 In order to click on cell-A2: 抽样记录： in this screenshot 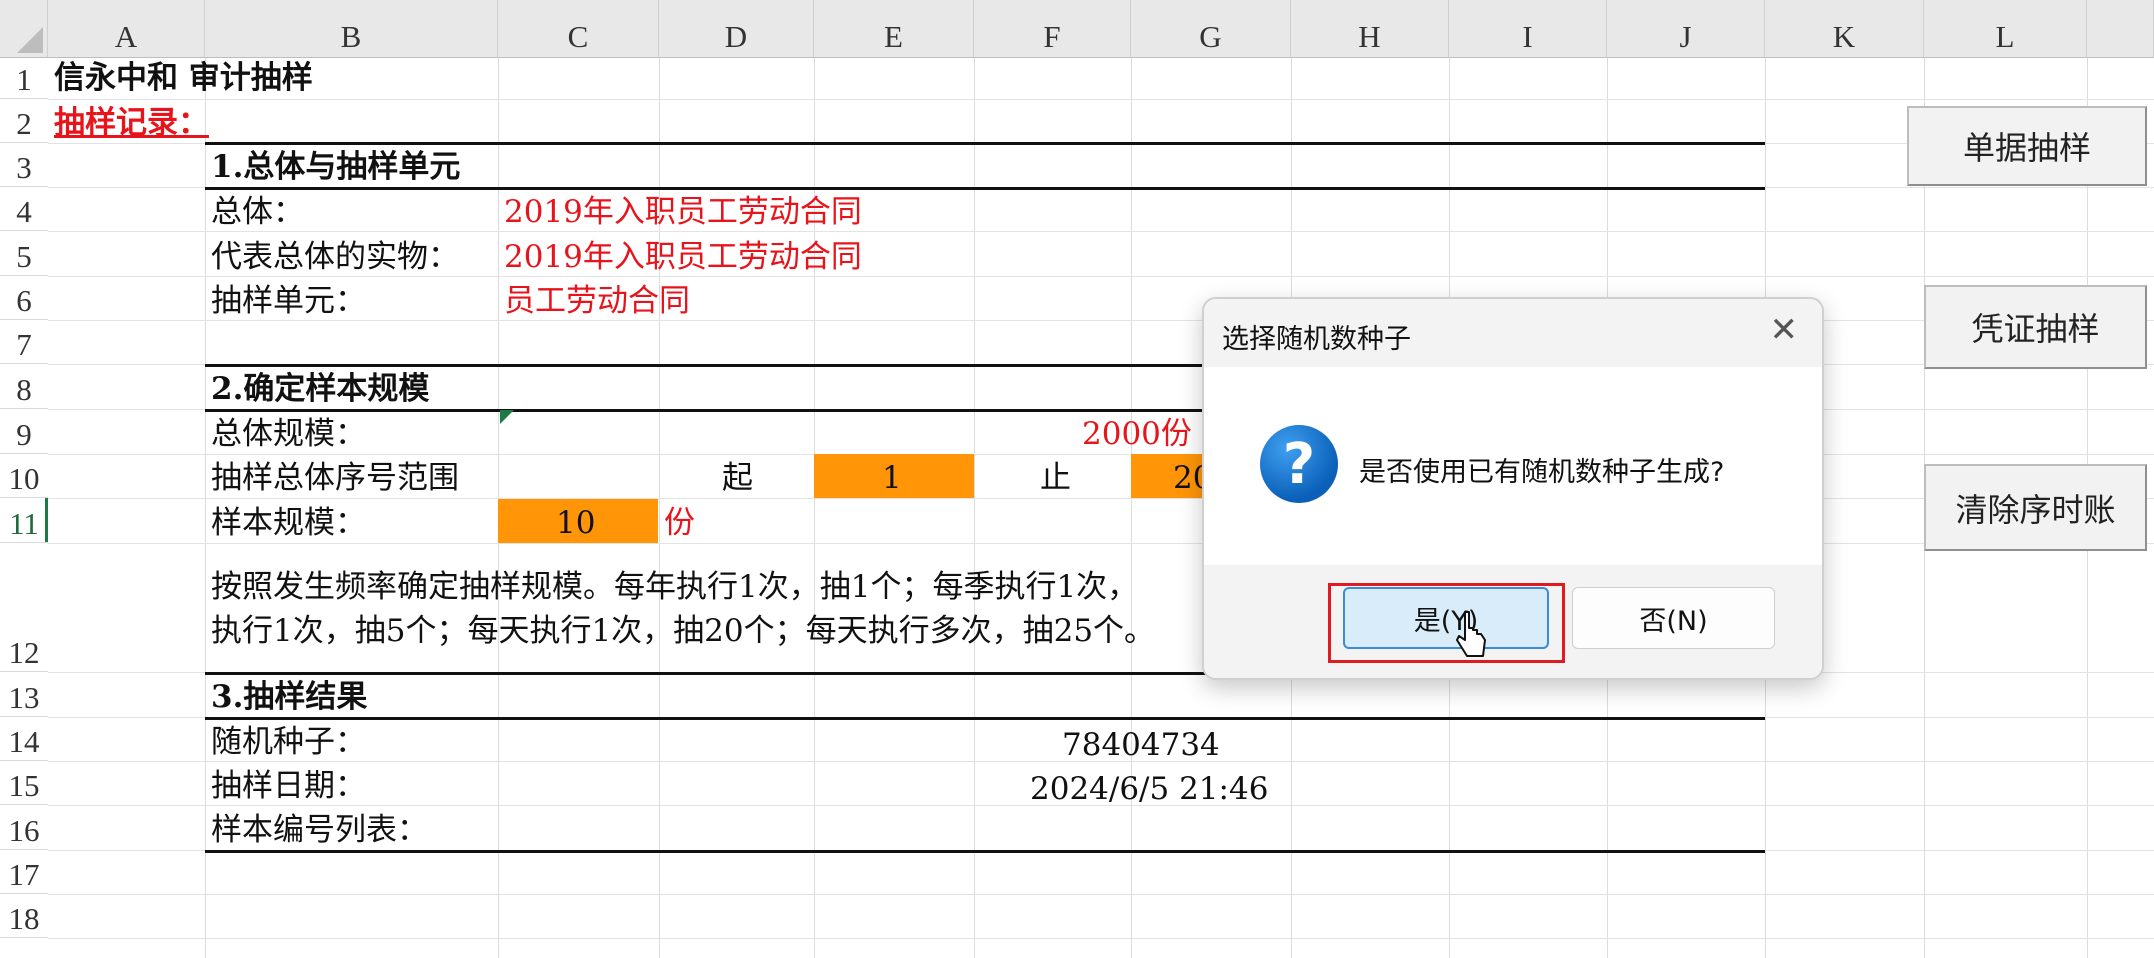, I will do `click(131, 123)`.